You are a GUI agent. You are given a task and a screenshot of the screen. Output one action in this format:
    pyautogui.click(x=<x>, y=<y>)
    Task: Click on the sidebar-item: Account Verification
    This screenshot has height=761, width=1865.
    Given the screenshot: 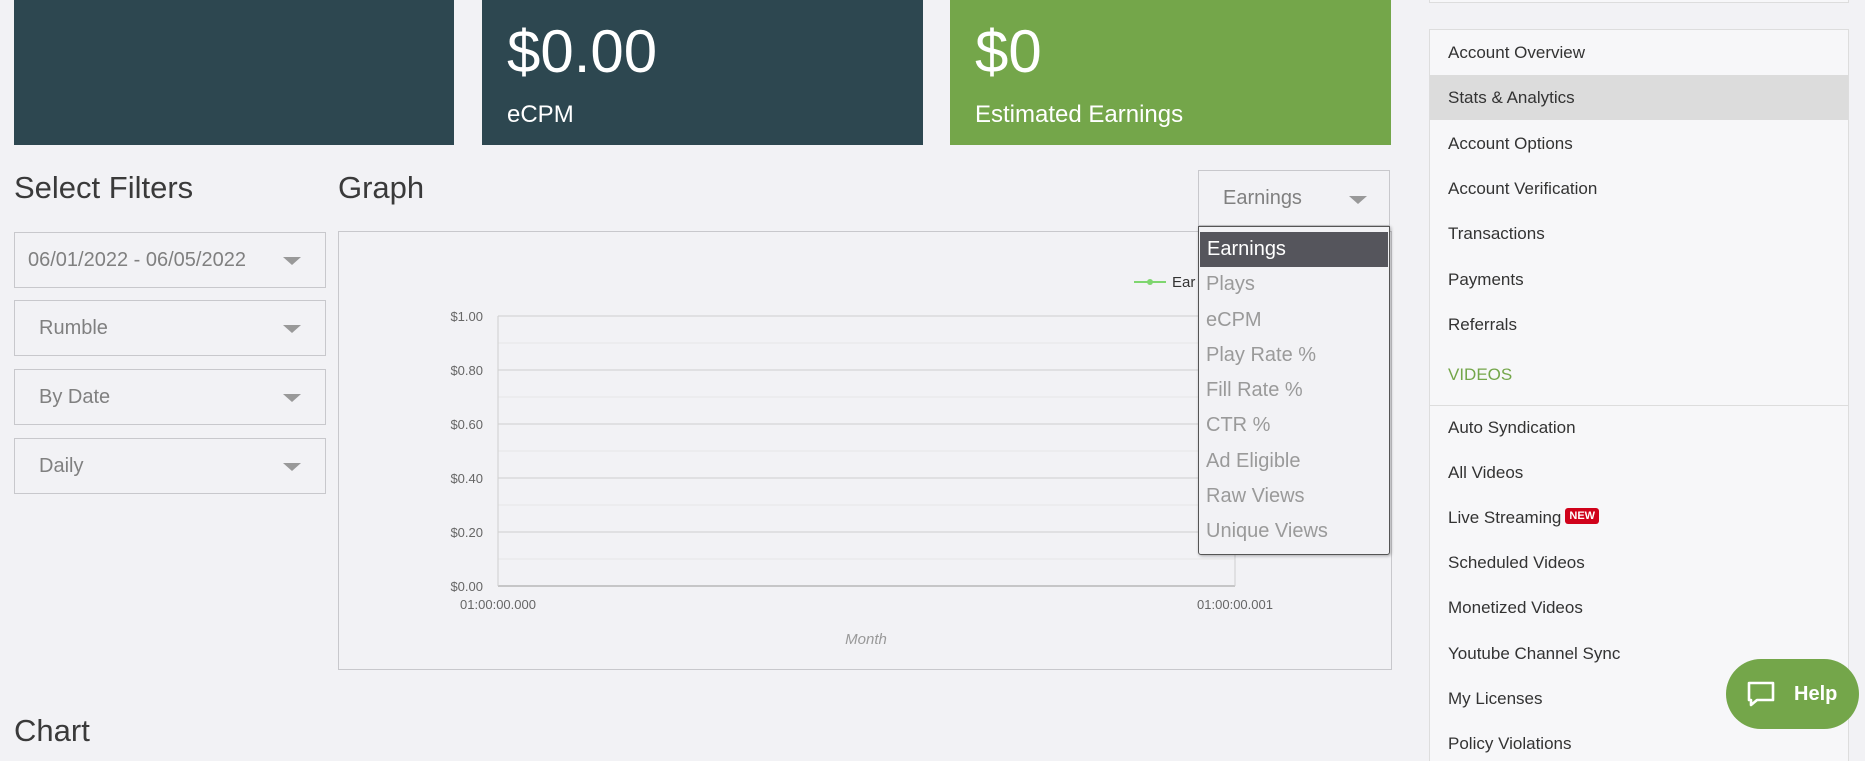 What is the action you would take?
    pyautogui.click(x=1639, y=188)
    